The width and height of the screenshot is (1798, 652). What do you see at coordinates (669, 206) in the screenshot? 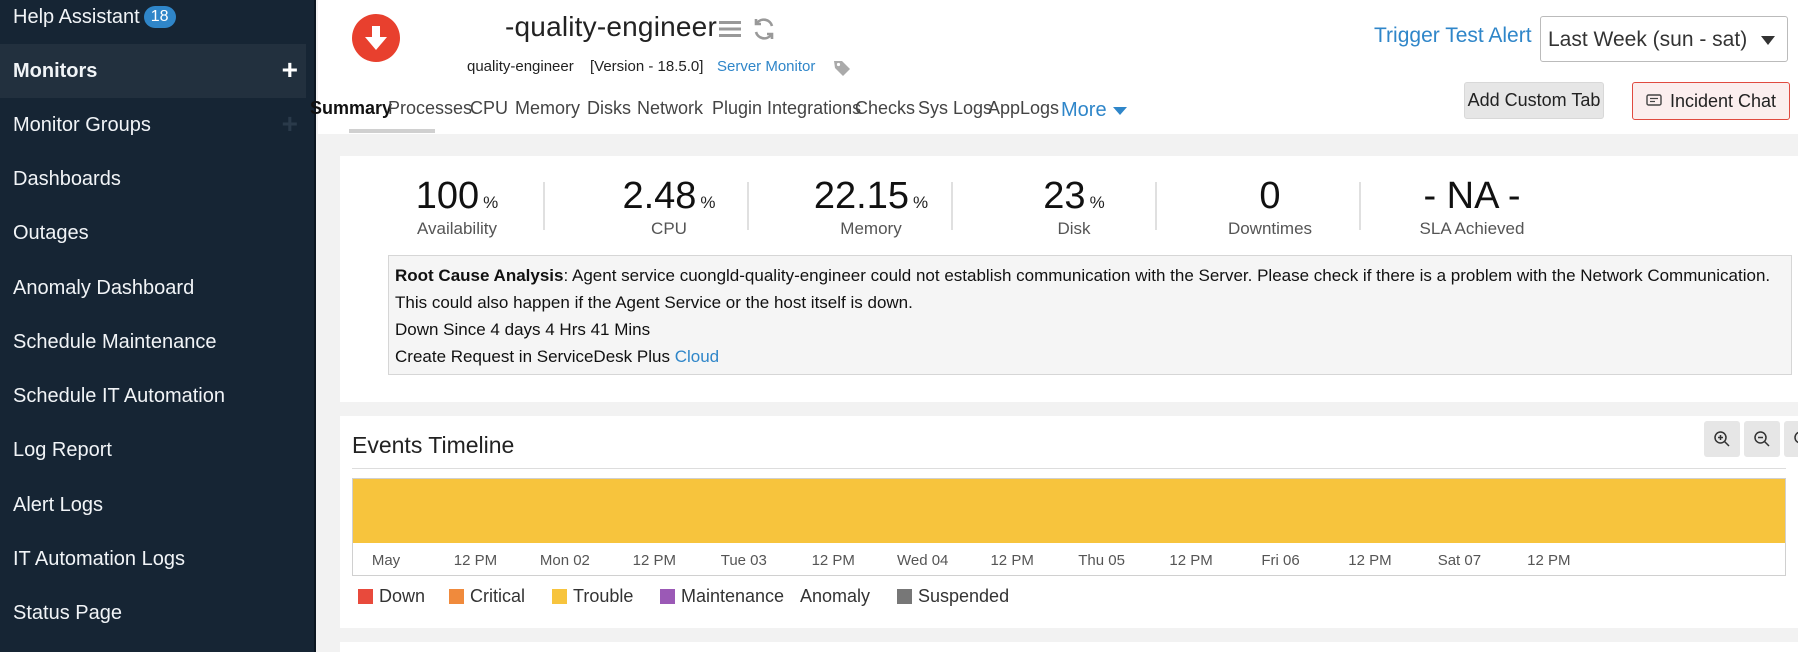
I see `stat-cpu: 2.48% CPU` at bounding box center [669, 206].